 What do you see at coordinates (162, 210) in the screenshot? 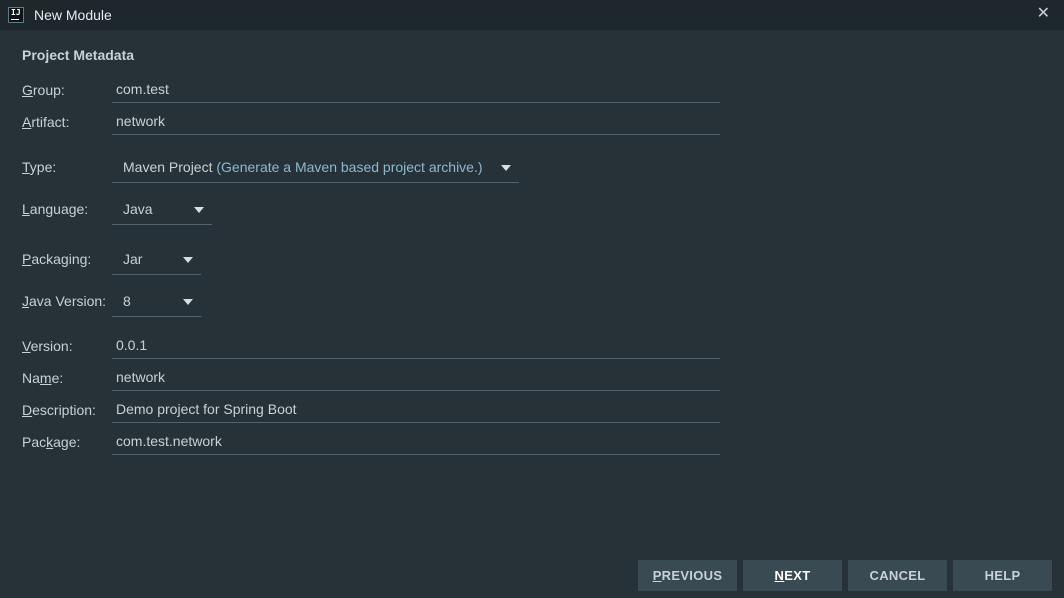
I see `language-dropdown: Java` at bounding box center [162, 210].